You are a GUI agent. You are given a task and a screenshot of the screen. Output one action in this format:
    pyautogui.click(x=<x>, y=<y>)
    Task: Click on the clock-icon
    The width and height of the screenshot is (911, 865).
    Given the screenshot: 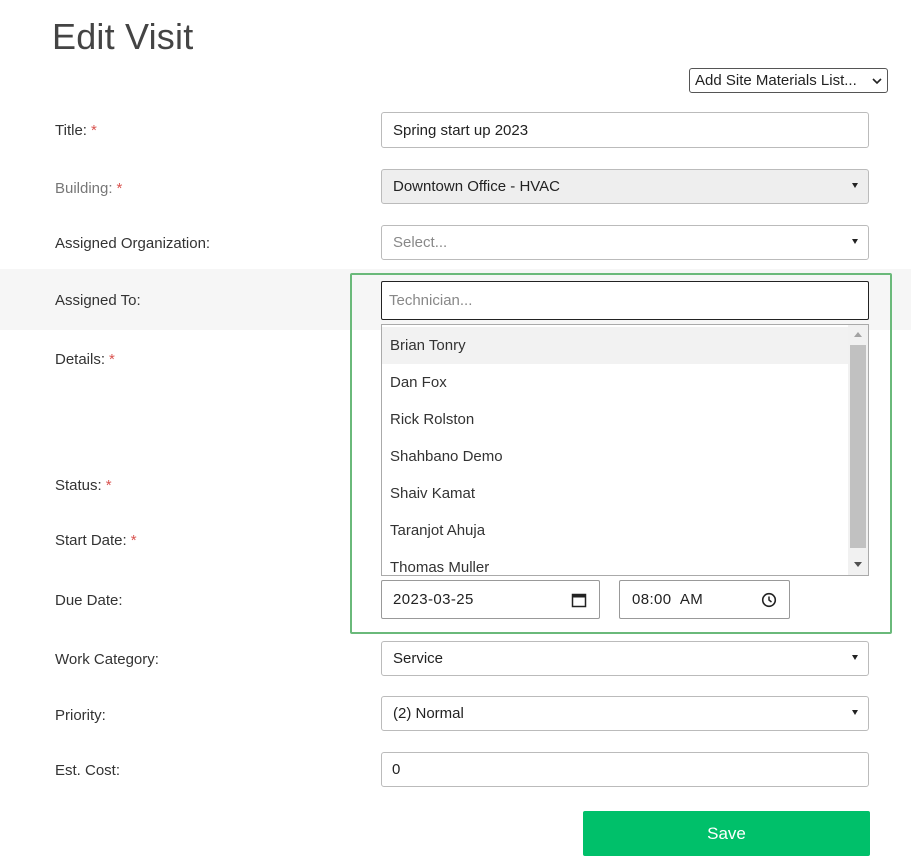 What is the action you would take?
    pyautogui.click(x=769, y=600)
    